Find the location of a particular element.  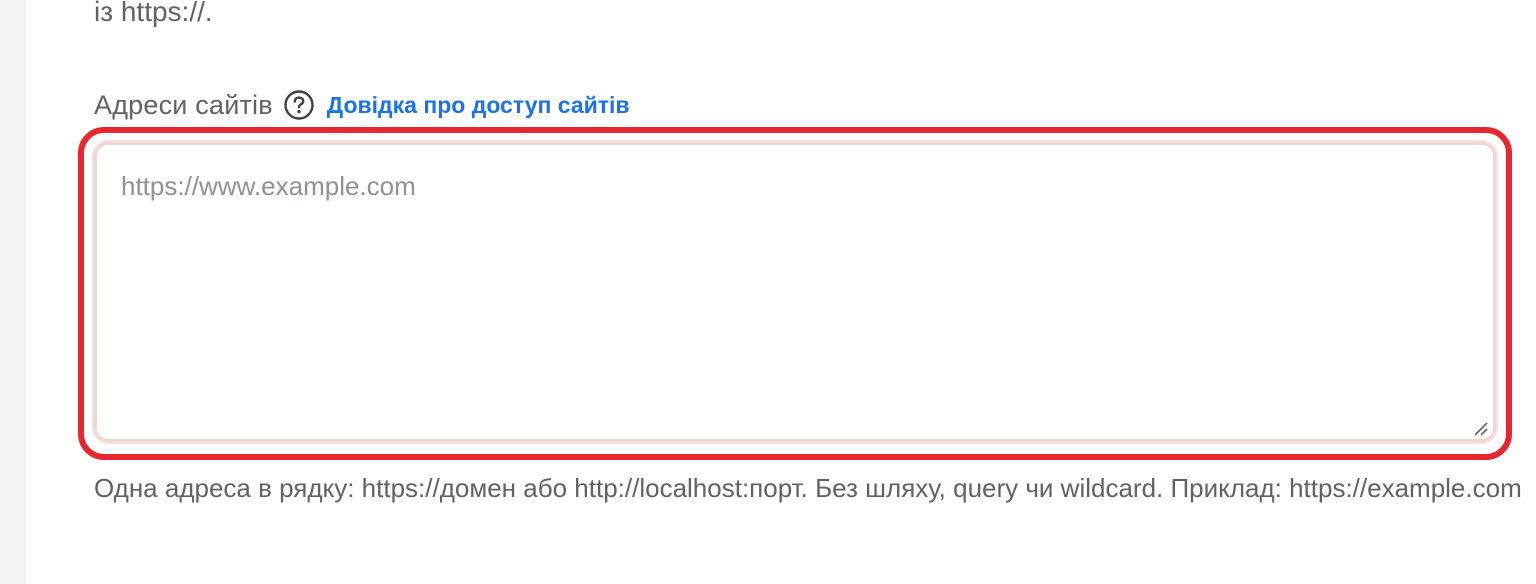

left-panel-edge is located at coordinates (13, 292).